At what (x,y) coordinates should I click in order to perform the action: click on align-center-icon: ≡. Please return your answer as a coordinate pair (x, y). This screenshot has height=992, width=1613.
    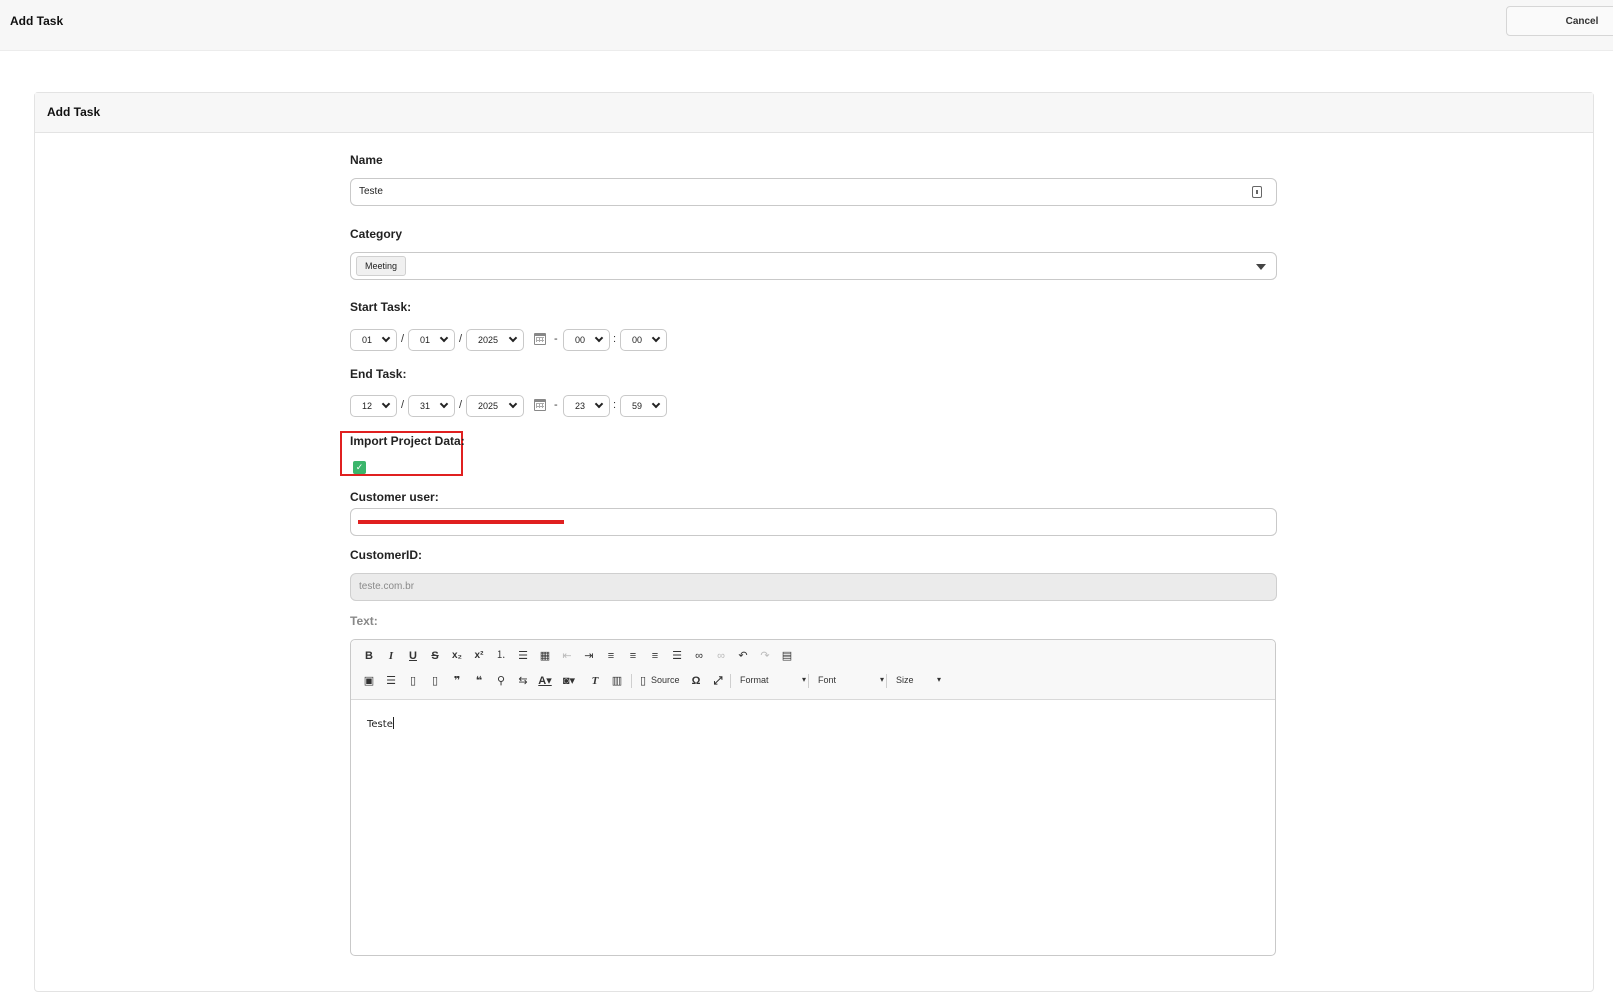
    Looking at the image, I should click on (633, 656).